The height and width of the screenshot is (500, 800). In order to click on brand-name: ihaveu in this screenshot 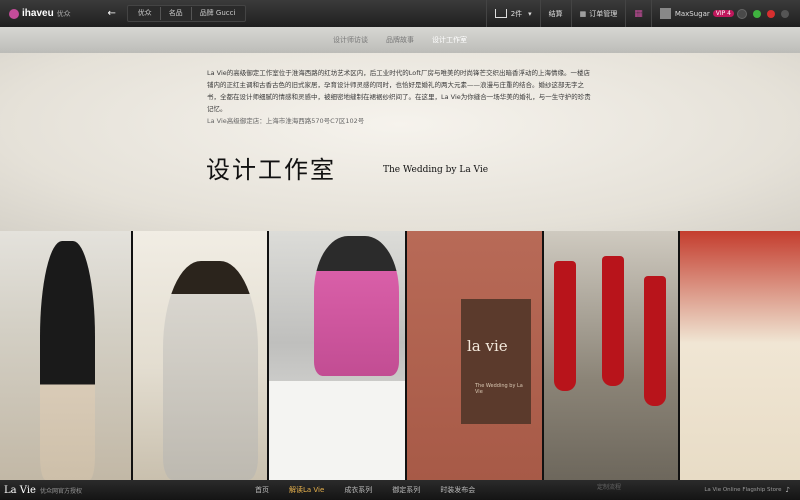, I will do `click(38, 13)`.